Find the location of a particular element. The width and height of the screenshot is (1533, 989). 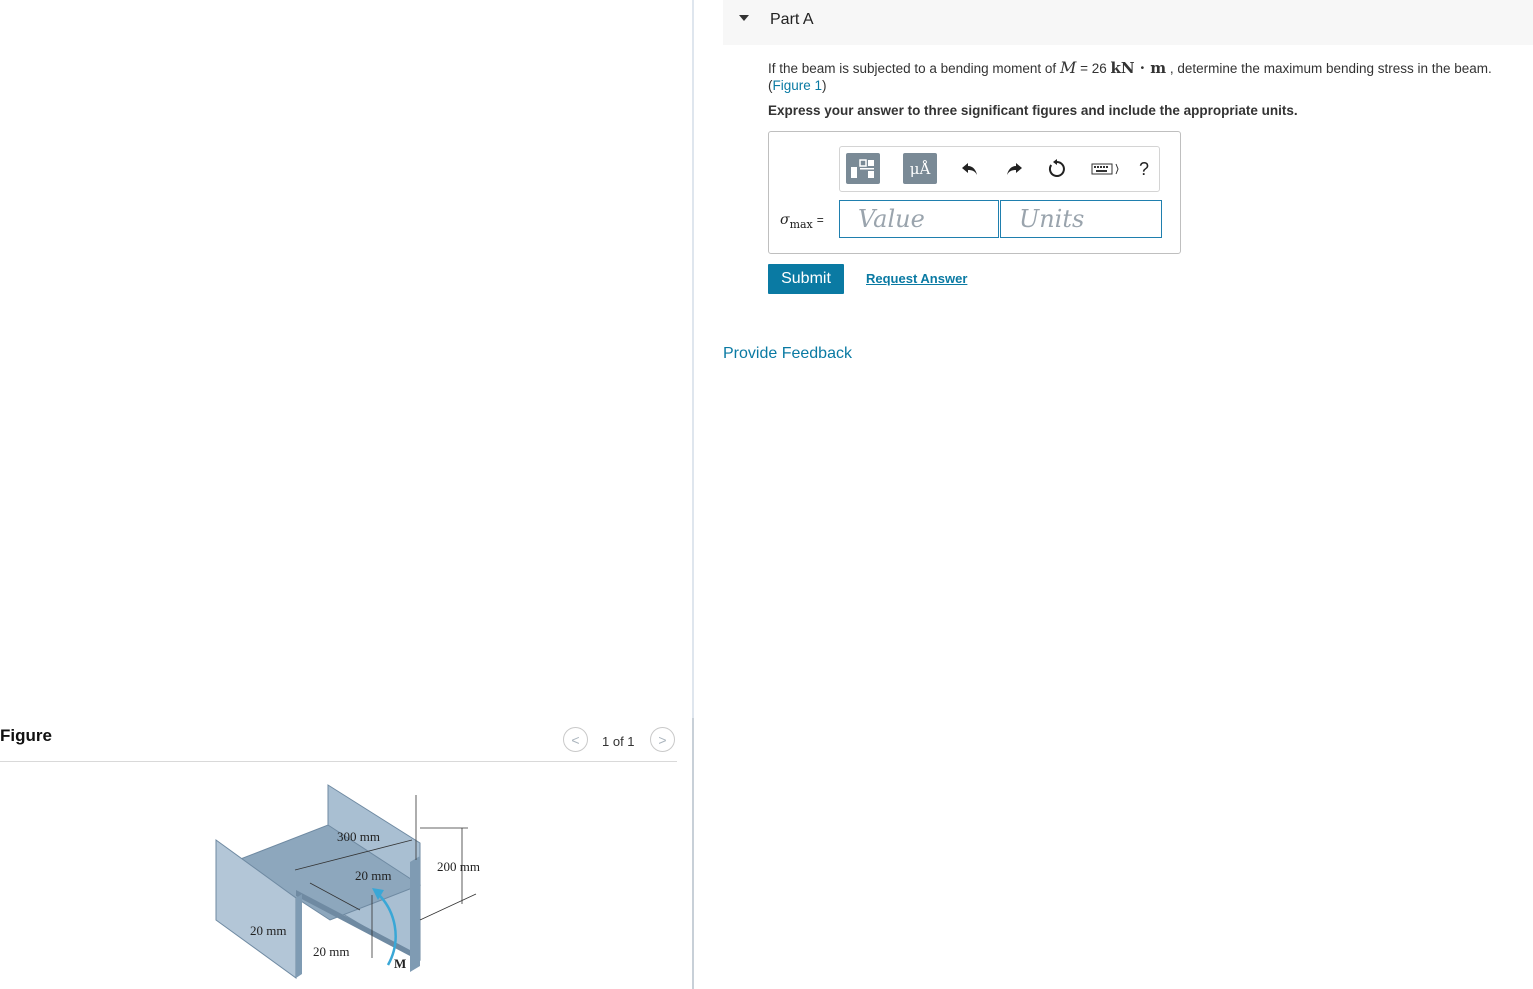

provide-feedback-link: Provide Feedback is located at coordinates (787, 354).